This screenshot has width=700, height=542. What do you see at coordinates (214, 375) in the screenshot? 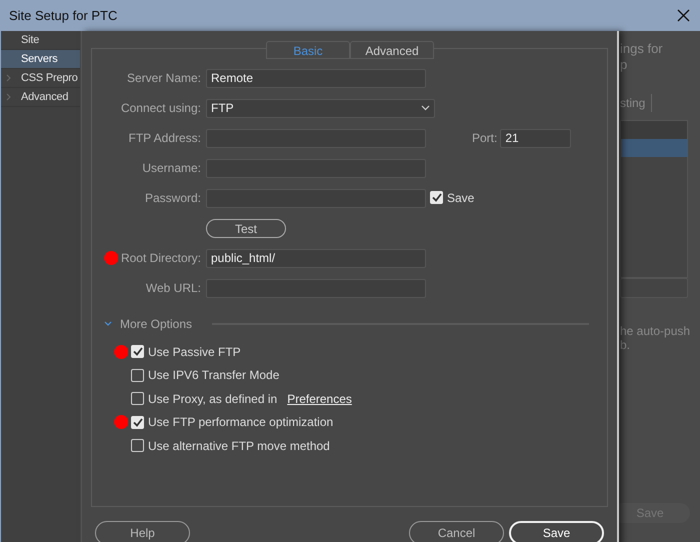
I see `checkbox-label: Use IPV6 Transfer Mode` at bounding box center [214, 375].